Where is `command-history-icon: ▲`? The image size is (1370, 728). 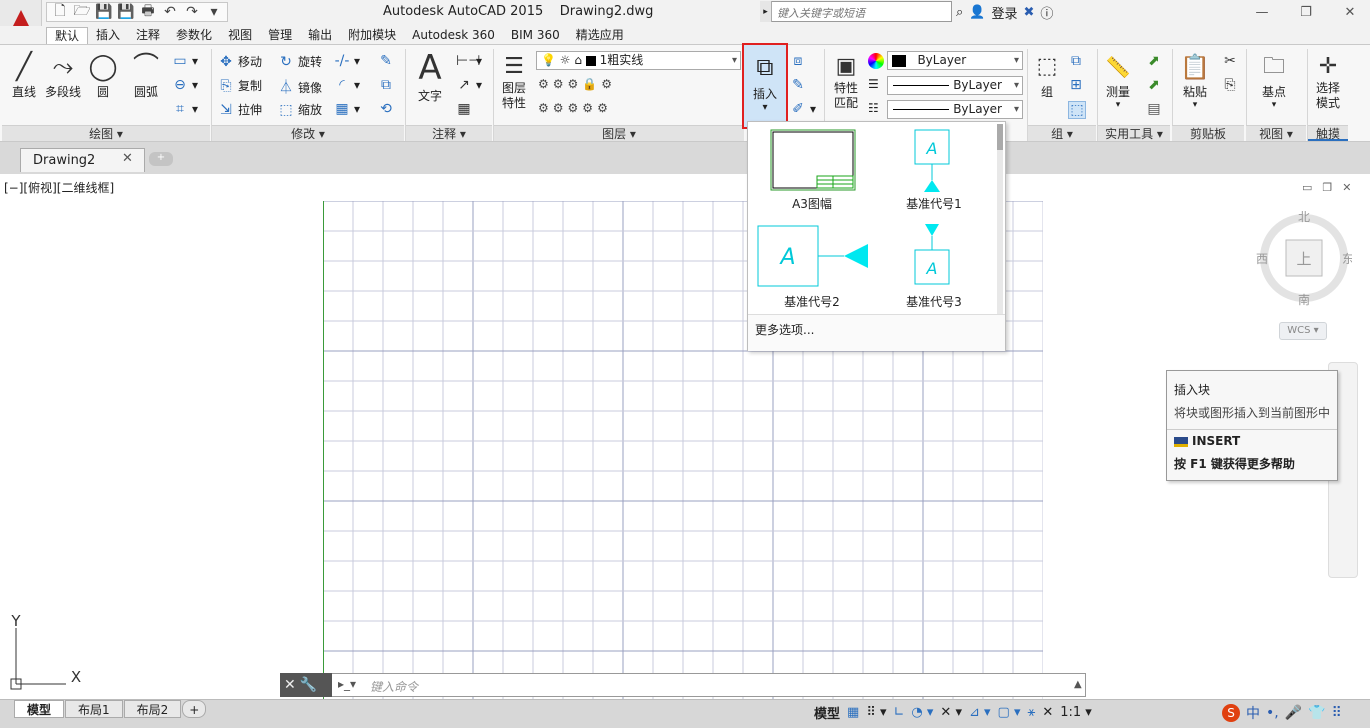
command-history-icon: ▲ is located at coordinates (1078, 684).